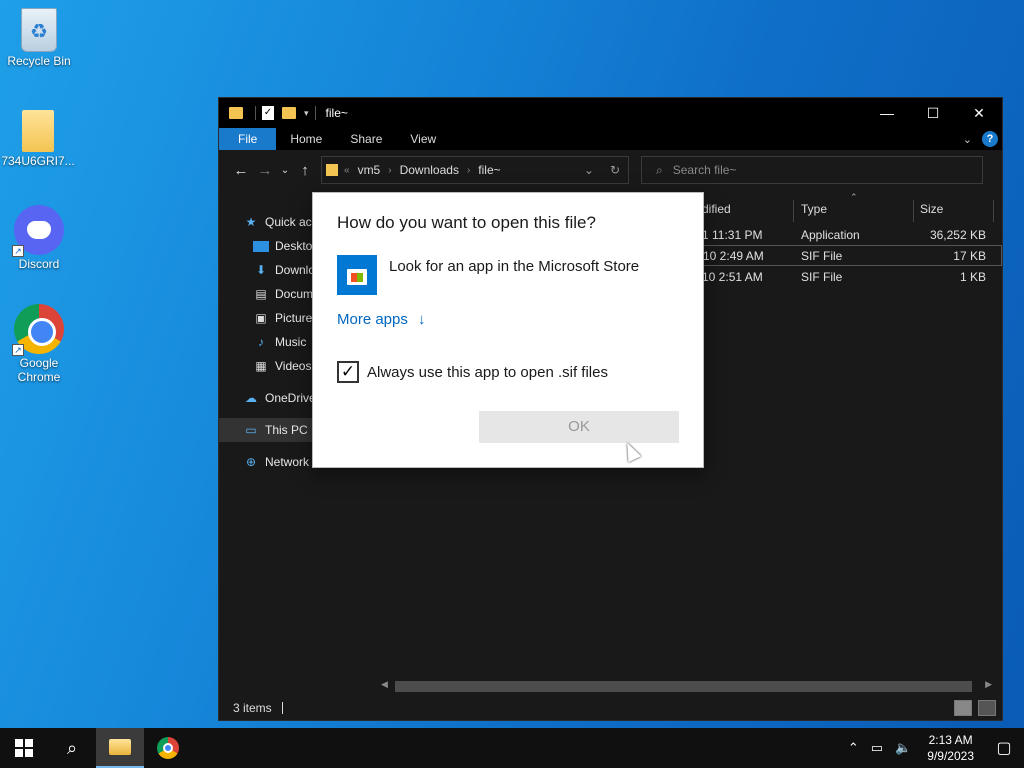 The image size is (1024, 768). Describe the element at coordinates (39, 264) in the screenshot. I see `desktop-icon-label: Discord` at that location.